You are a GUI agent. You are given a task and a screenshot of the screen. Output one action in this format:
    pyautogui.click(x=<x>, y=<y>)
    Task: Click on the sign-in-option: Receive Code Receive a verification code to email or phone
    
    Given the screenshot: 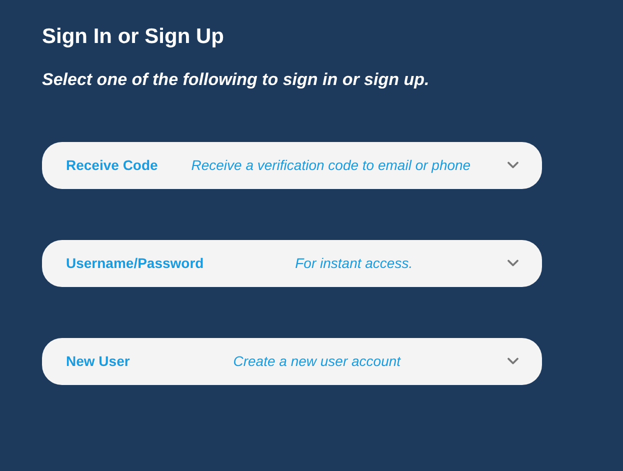 What is the action you would take?
    pyautogui.click(x=292, y=165)
    